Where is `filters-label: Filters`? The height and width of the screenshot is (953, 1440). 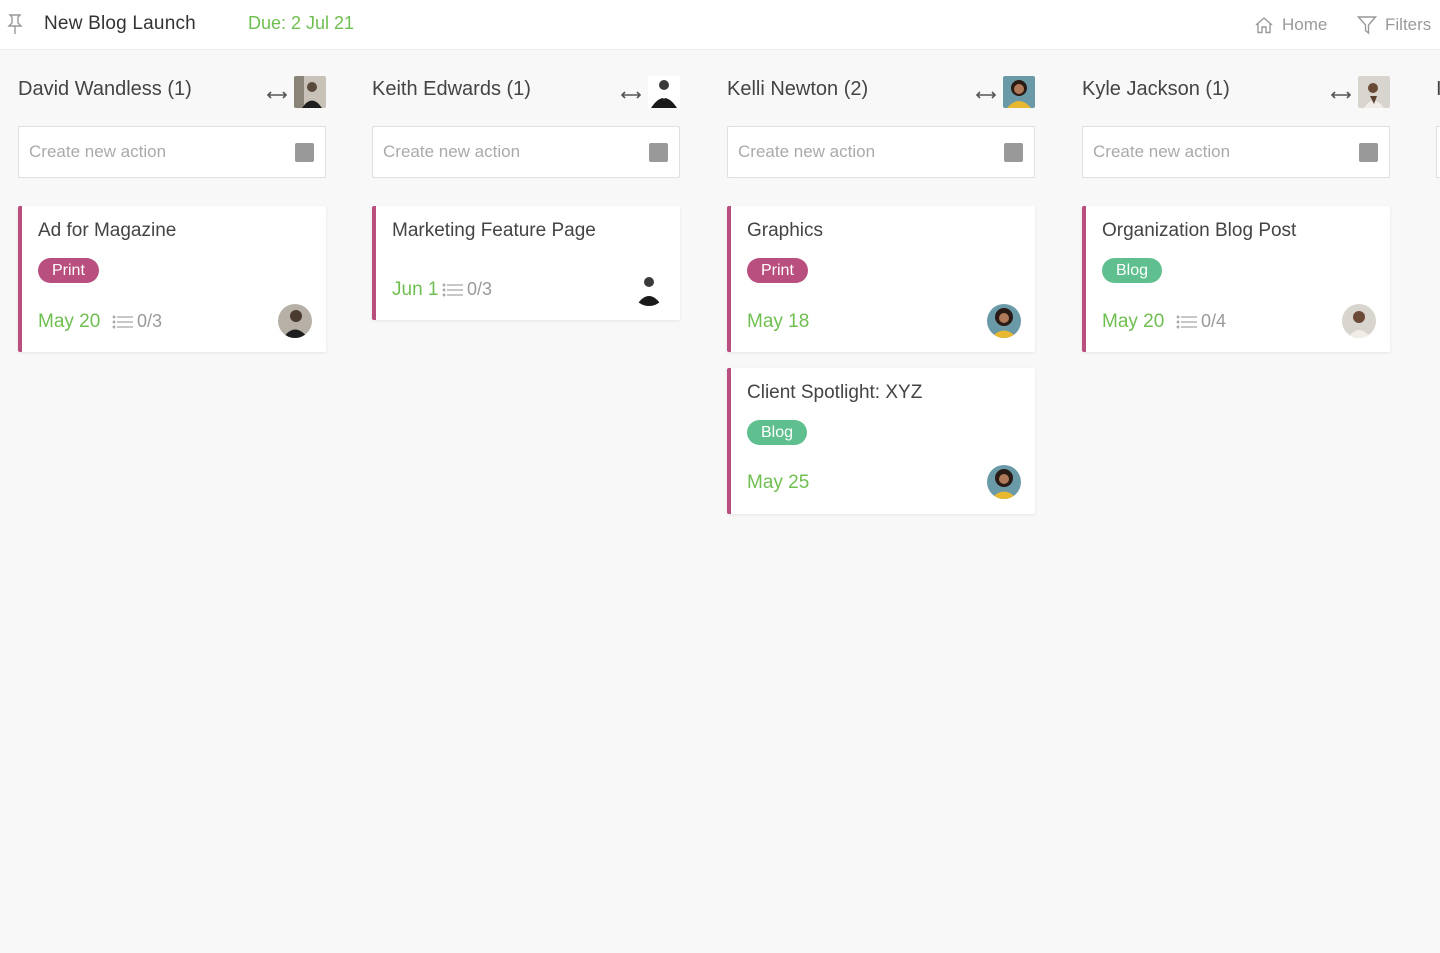
filters-label: Filters is located at coordinates (1408, 24).